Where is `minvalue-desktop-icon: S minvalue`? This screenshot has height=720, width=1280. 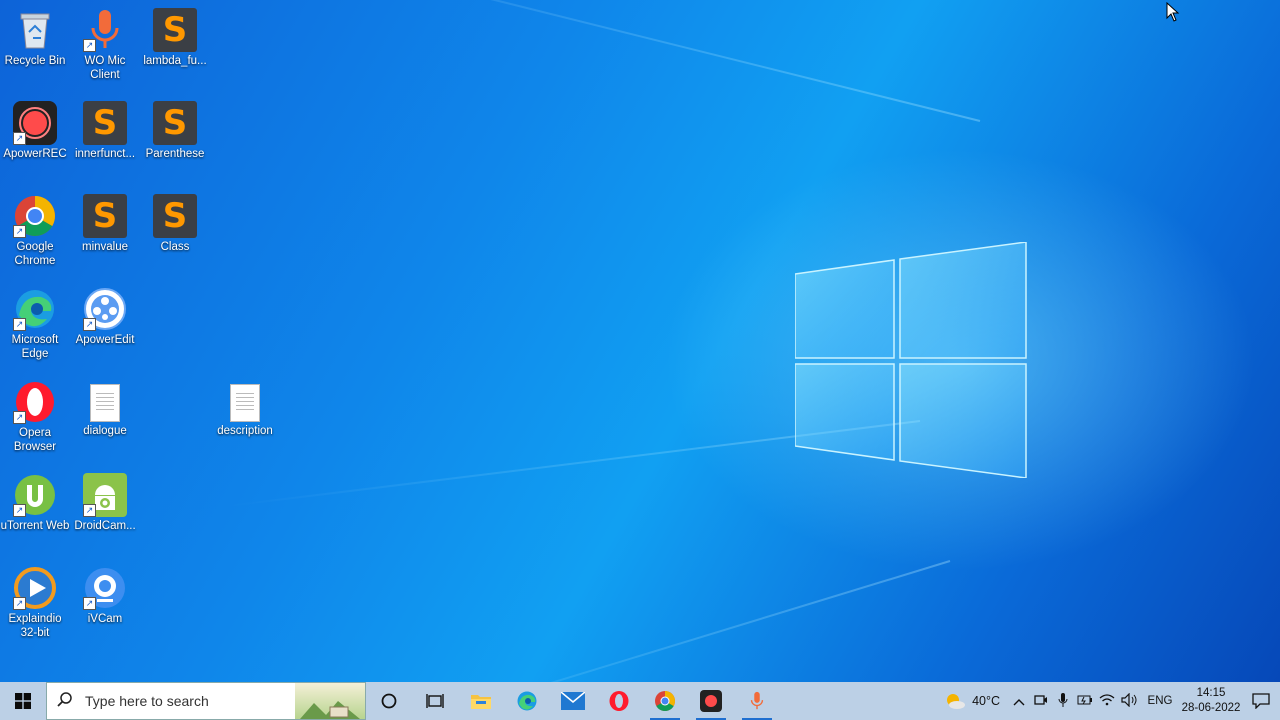 minvalue-desktop-icon: S minvalue is located at coordinates (105, 233).